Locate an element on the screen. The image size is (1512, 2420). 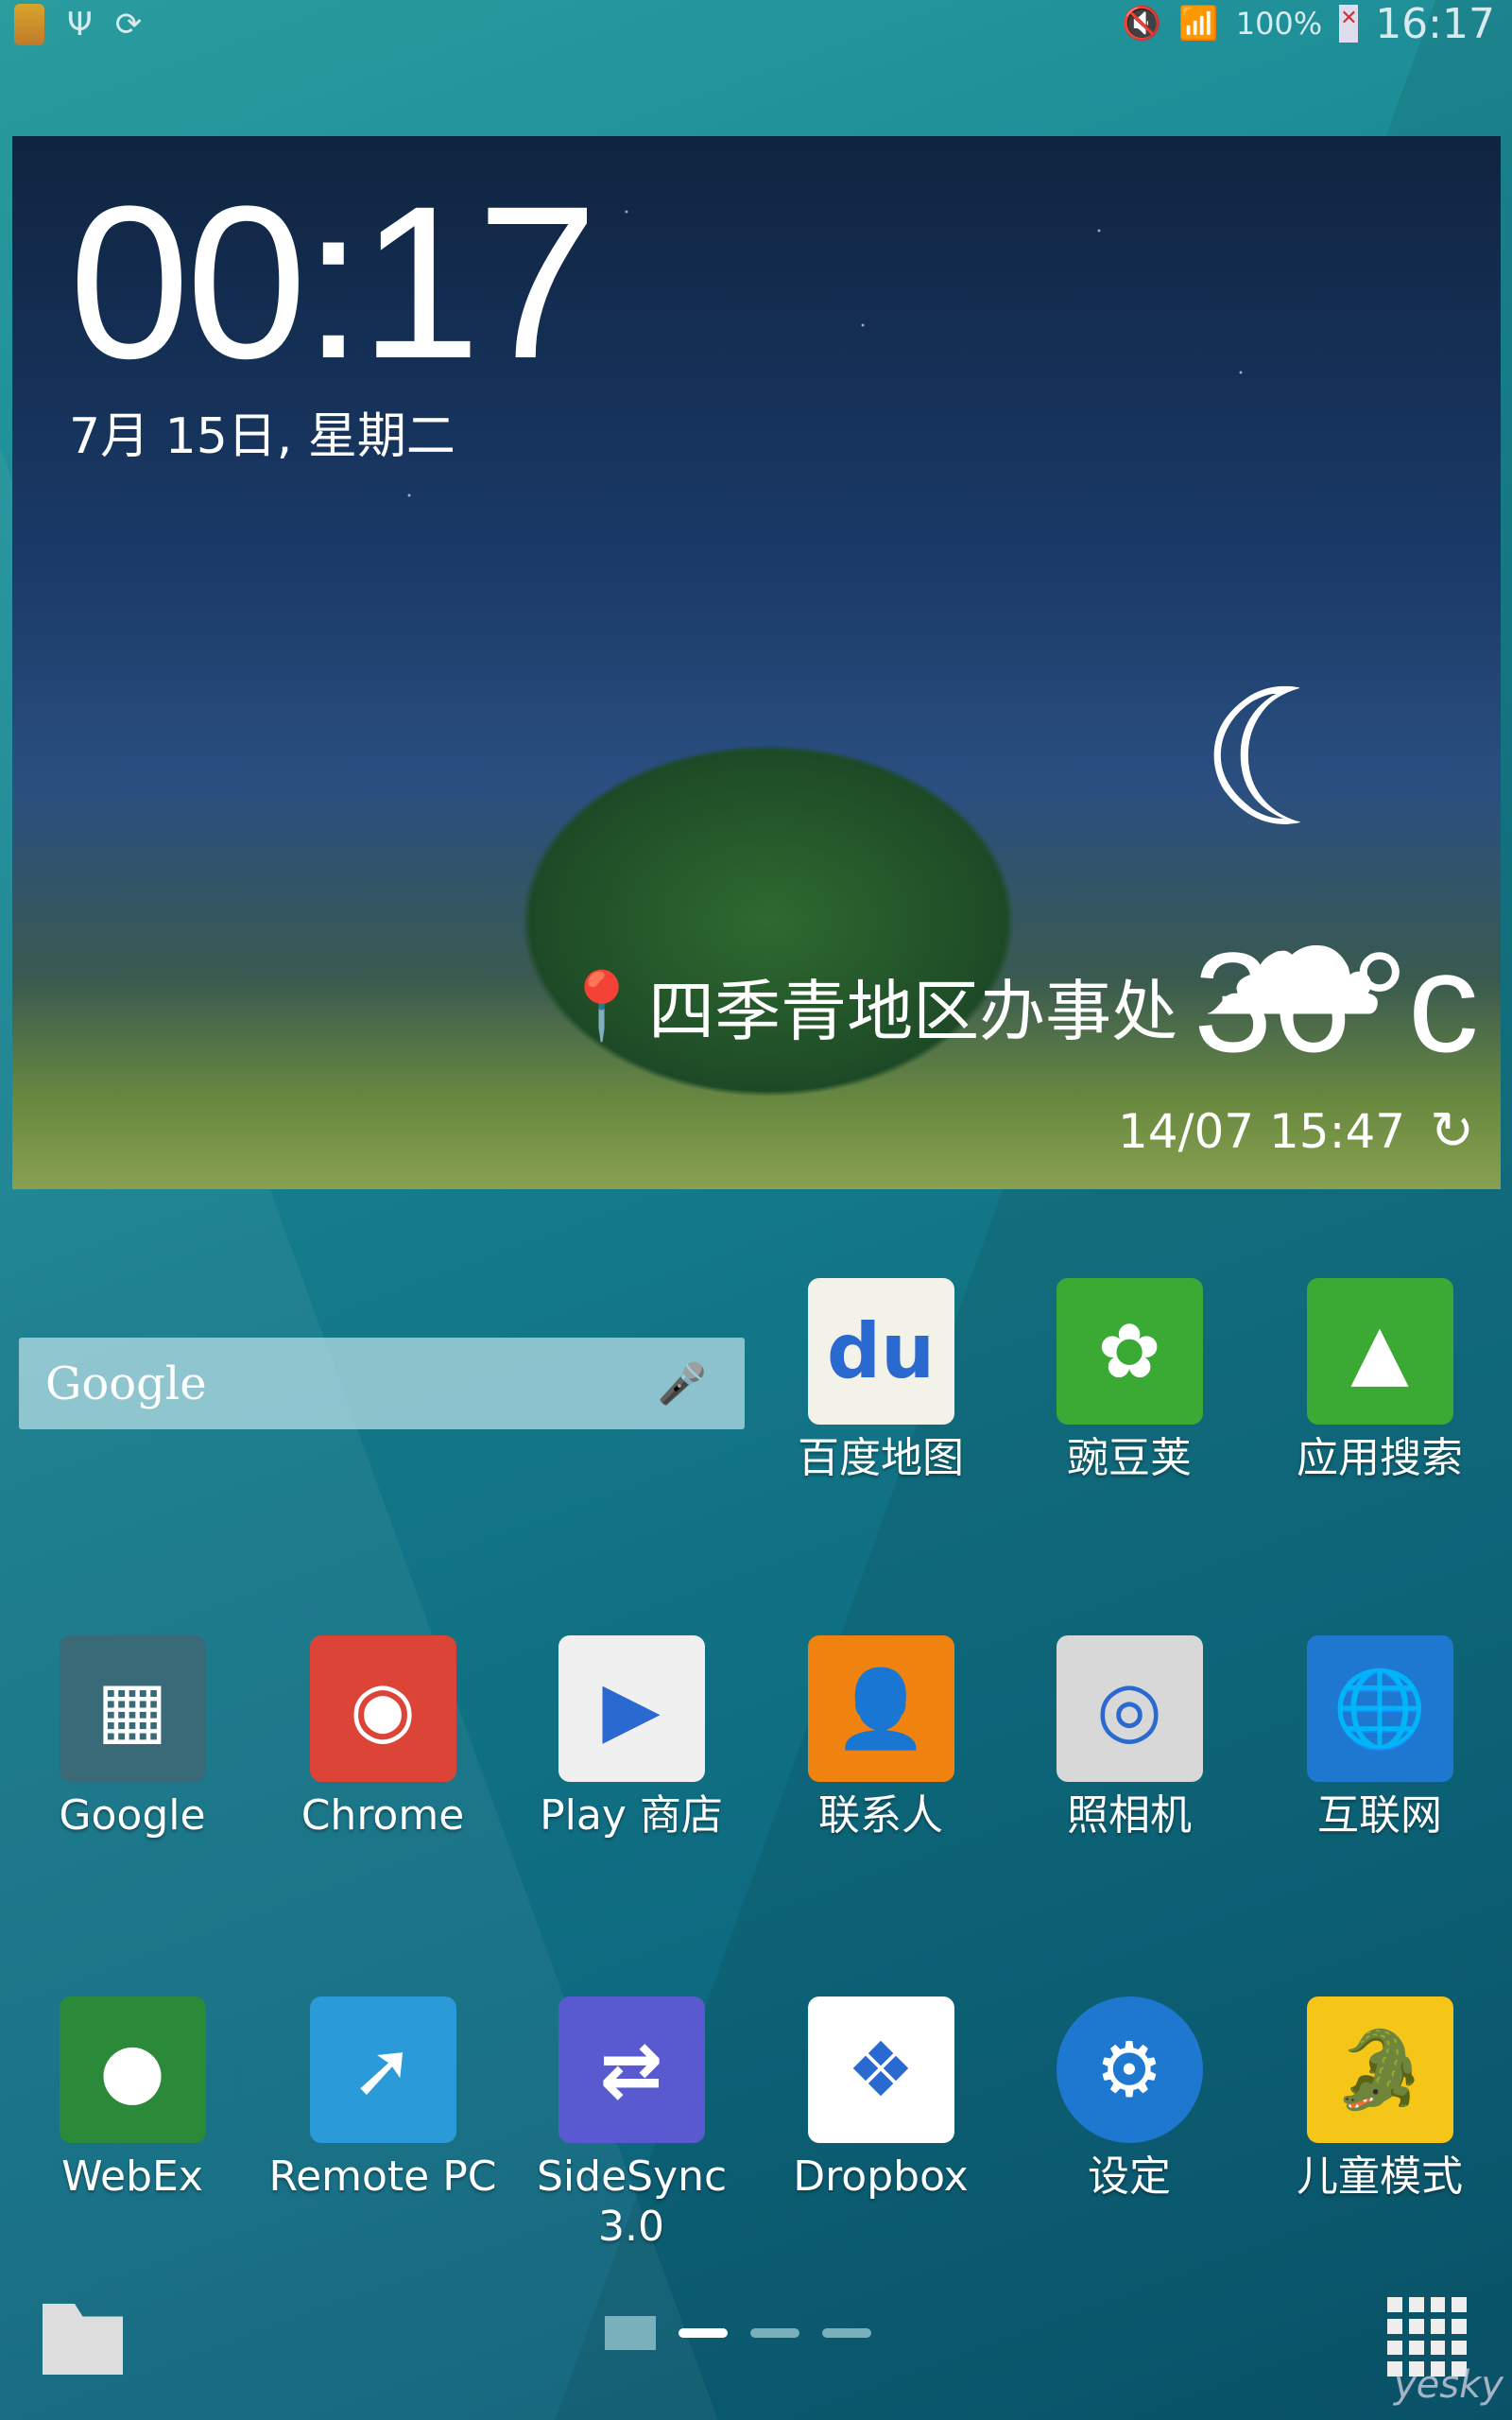
updated-time: 14/07 15:47 is located at coordinates (1262, 1131).